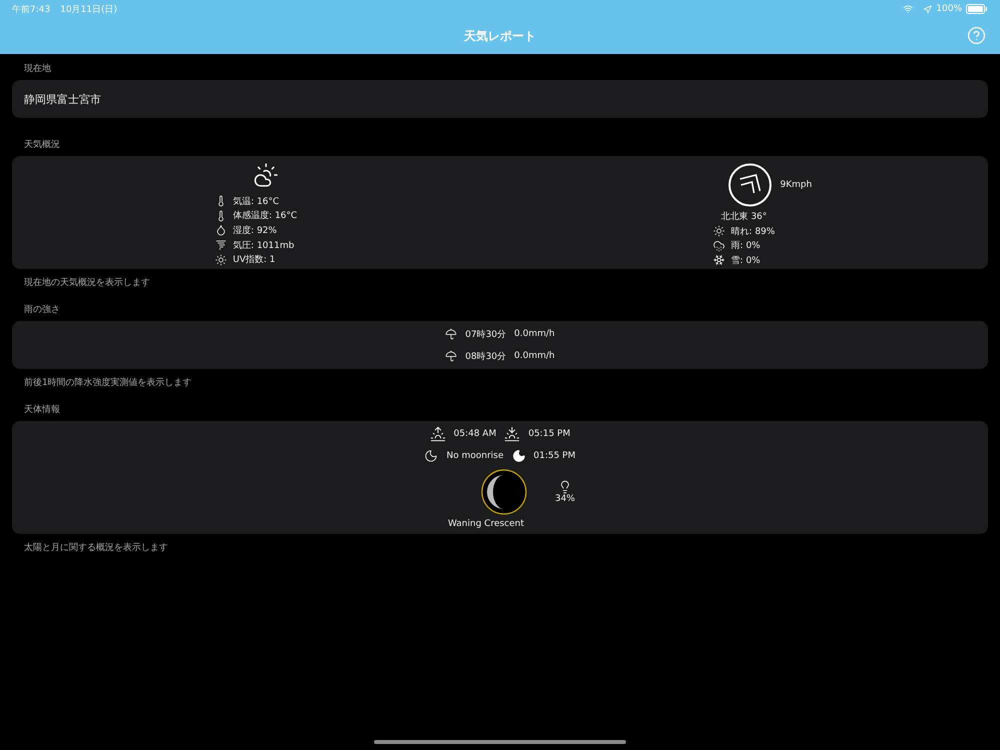 This screenshot has height=750, width=1000. What do you see at coordinates (485, 334) in the screenshot?
I see `rain-time: 07時30分` at bounding box center [485, 334].